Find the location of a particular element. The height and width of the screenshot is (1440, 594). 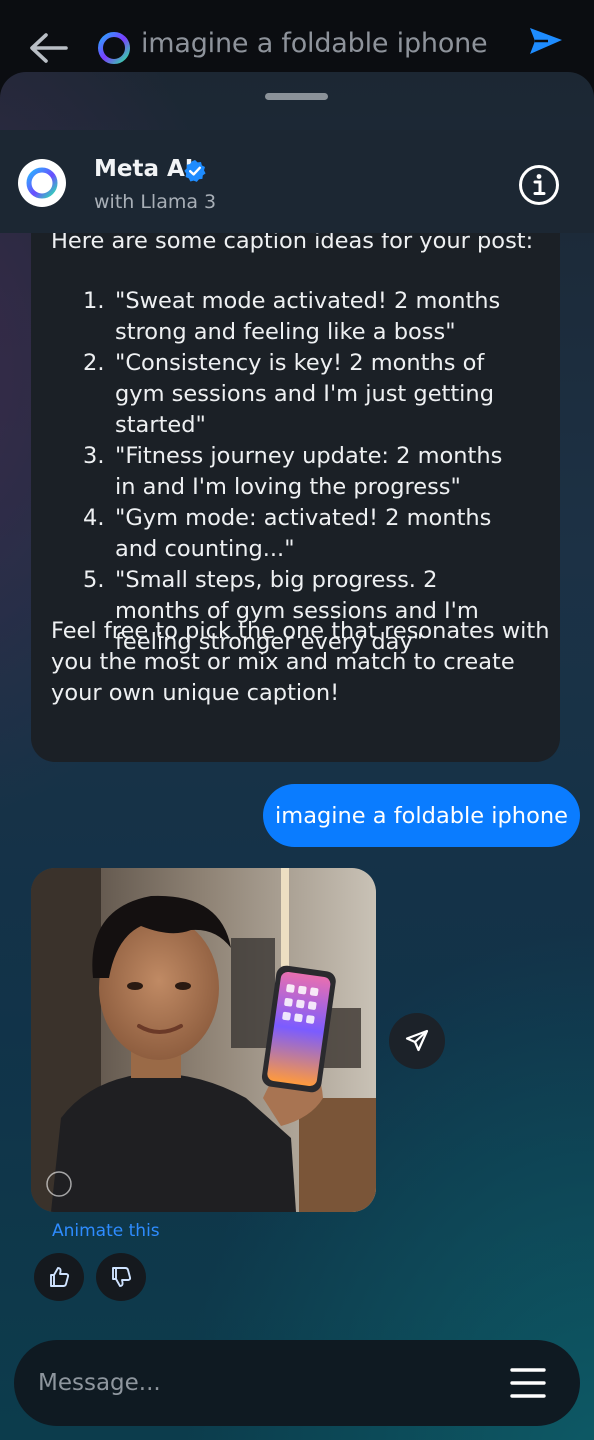

meta-ai-ring-icon is located at coordinates (114, 48).